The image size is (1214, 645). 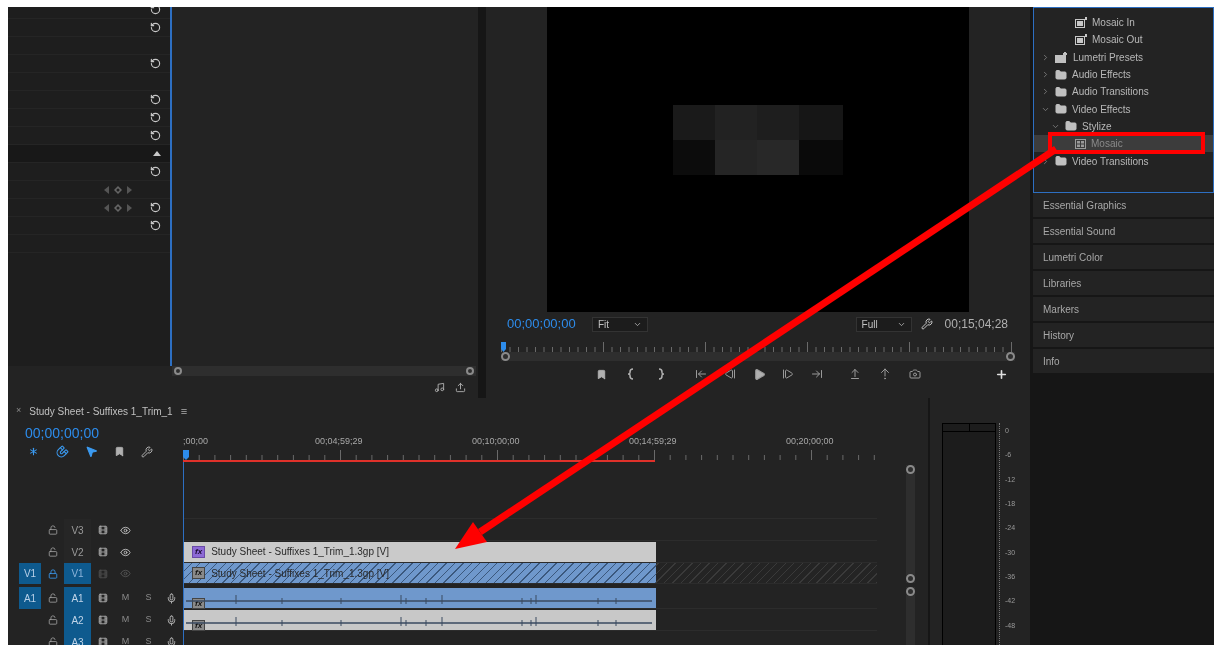 I want to click on effect-tree-label: Mosaic, so click(x=1107, y=144).